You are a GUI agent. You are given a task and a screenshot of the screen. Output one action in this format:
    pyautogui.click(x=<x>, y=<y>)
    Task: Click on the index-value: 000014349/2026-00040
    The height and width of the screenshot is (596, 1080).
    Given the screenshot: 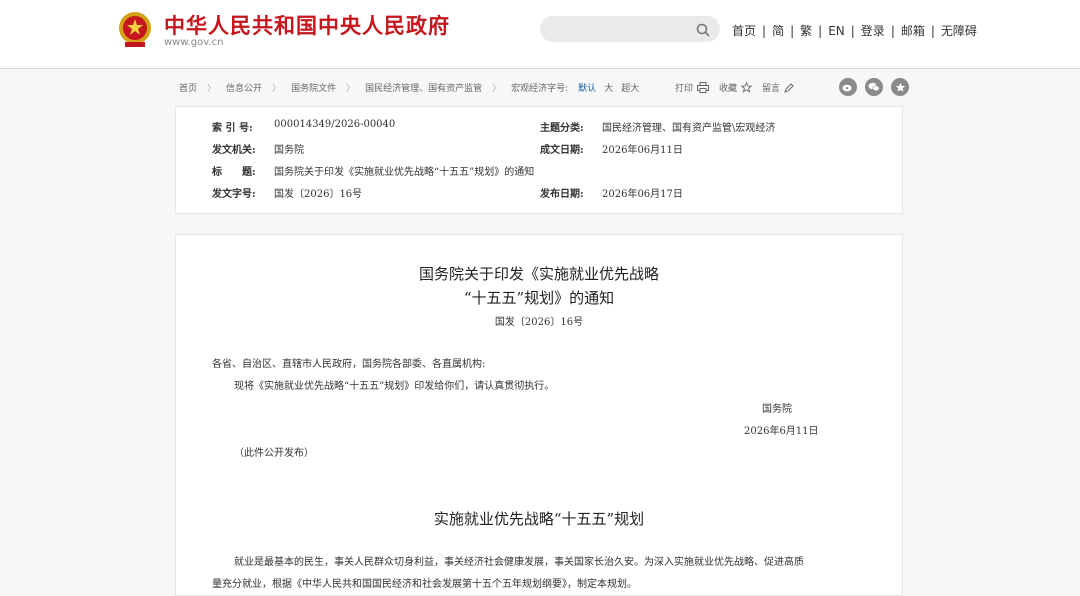 What is the action you would take?
    pyautogui.click(x=335, y=124)
    